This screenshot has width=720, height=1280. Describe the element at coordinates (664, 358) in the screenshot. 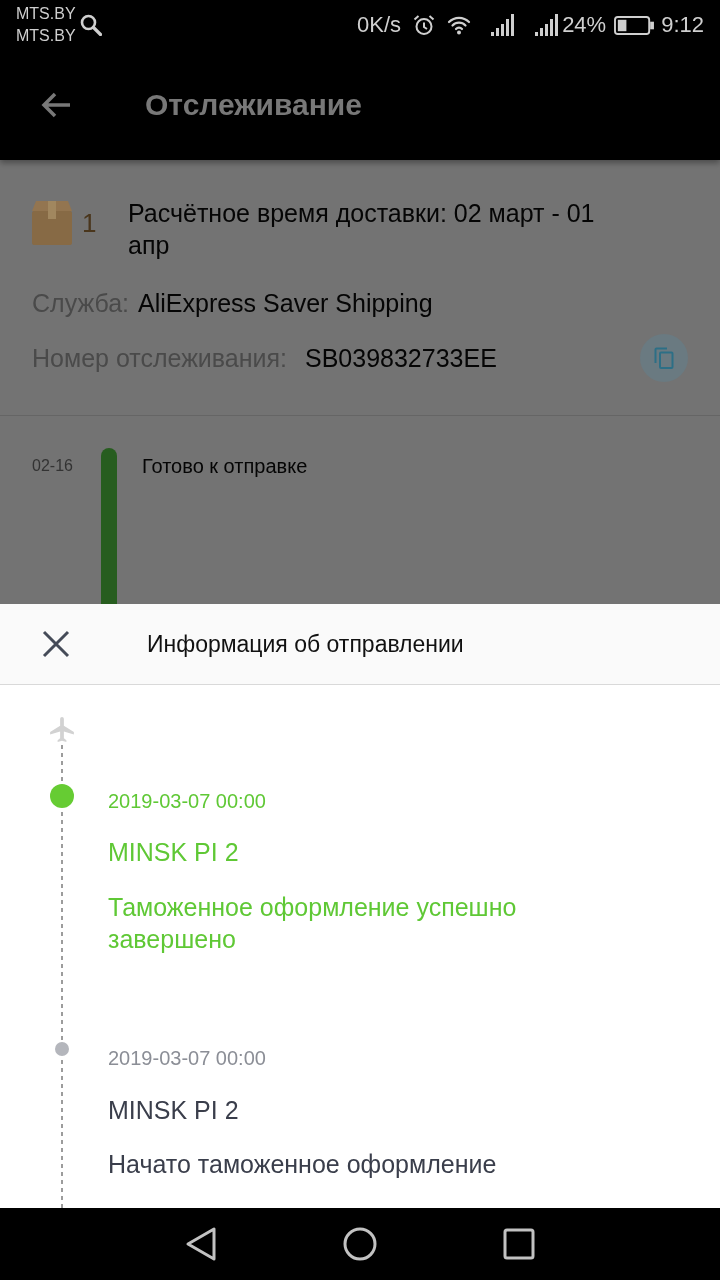

I see `copy-icon` at that location.